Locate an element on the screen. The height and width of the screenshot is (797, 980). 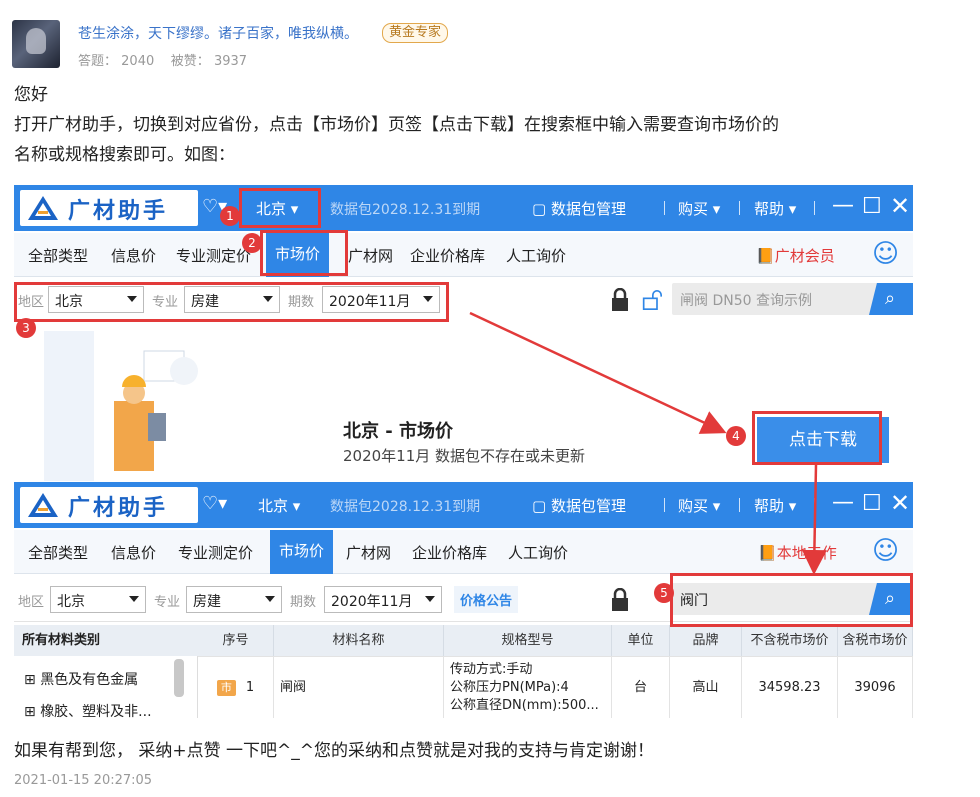
answers-count: 2040 is located at coordinates (138, 61).